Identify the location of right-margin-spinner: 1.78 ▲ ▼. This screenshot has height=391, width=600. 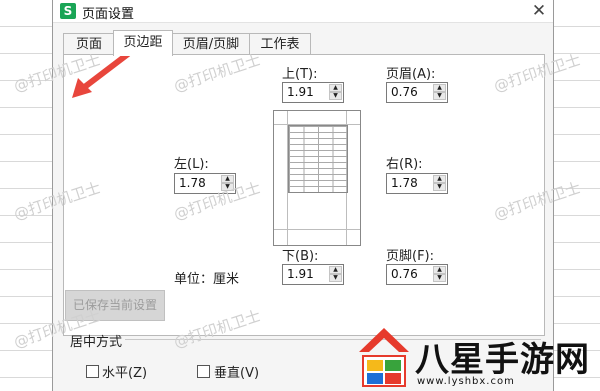
(417, 183).